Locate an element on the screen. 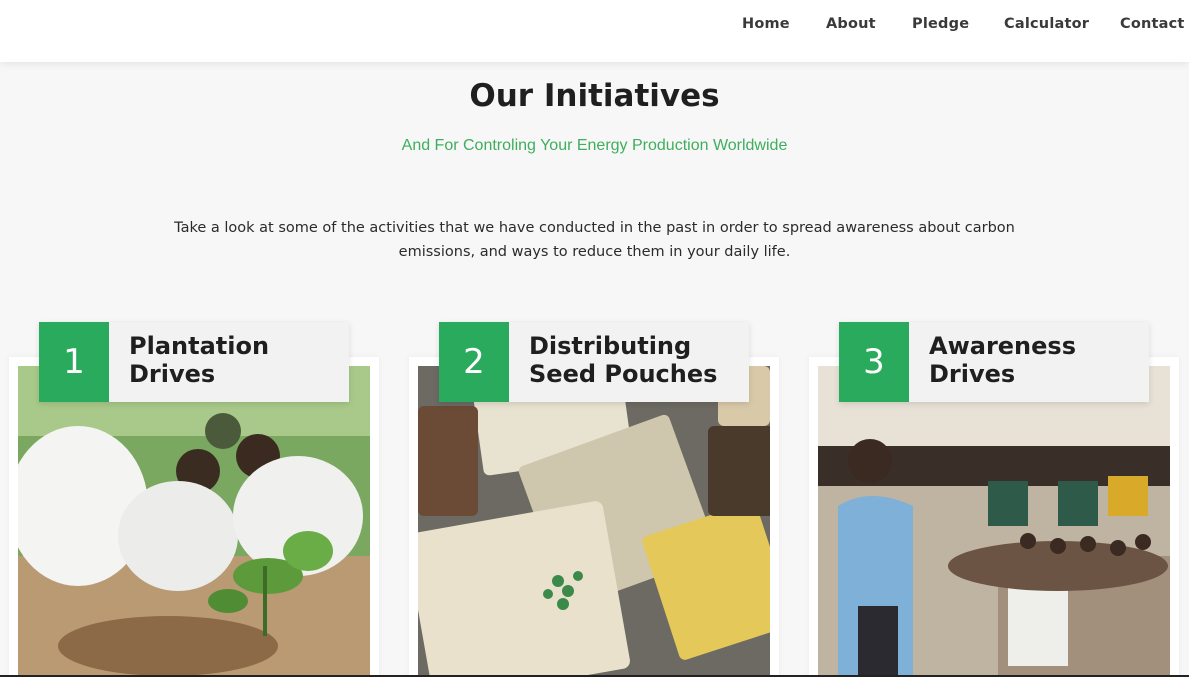 The height and width of the screenshot is (677, 1189). initiative-title: Awareness Drives is located at coordinates (1036, 360).